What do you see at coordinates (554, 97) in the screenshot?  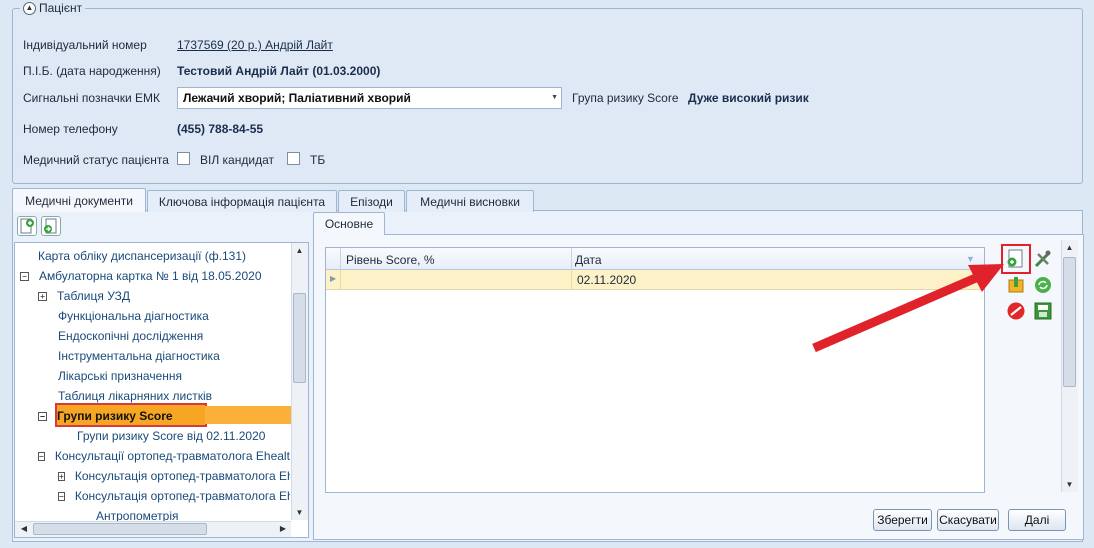 I see `chevron-down-icon: ▼` at bounding box center [554, 97].